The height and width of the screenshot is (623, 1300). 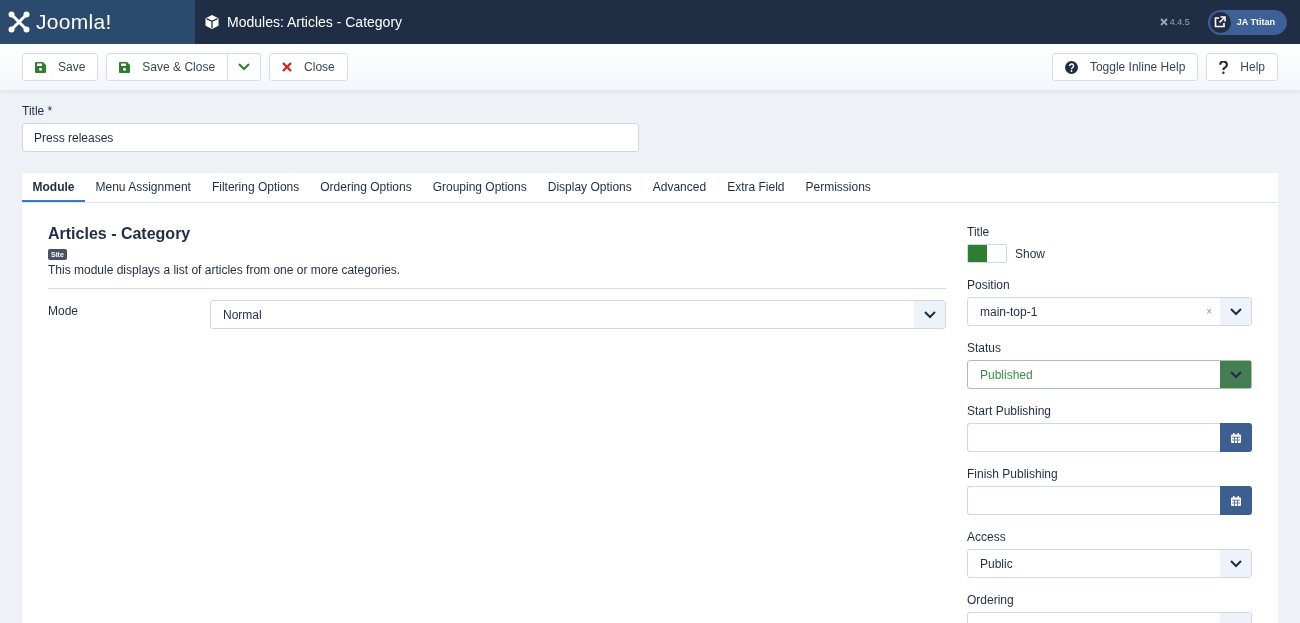 I want to click on select-field: Public, so click(x=1109, y=563).